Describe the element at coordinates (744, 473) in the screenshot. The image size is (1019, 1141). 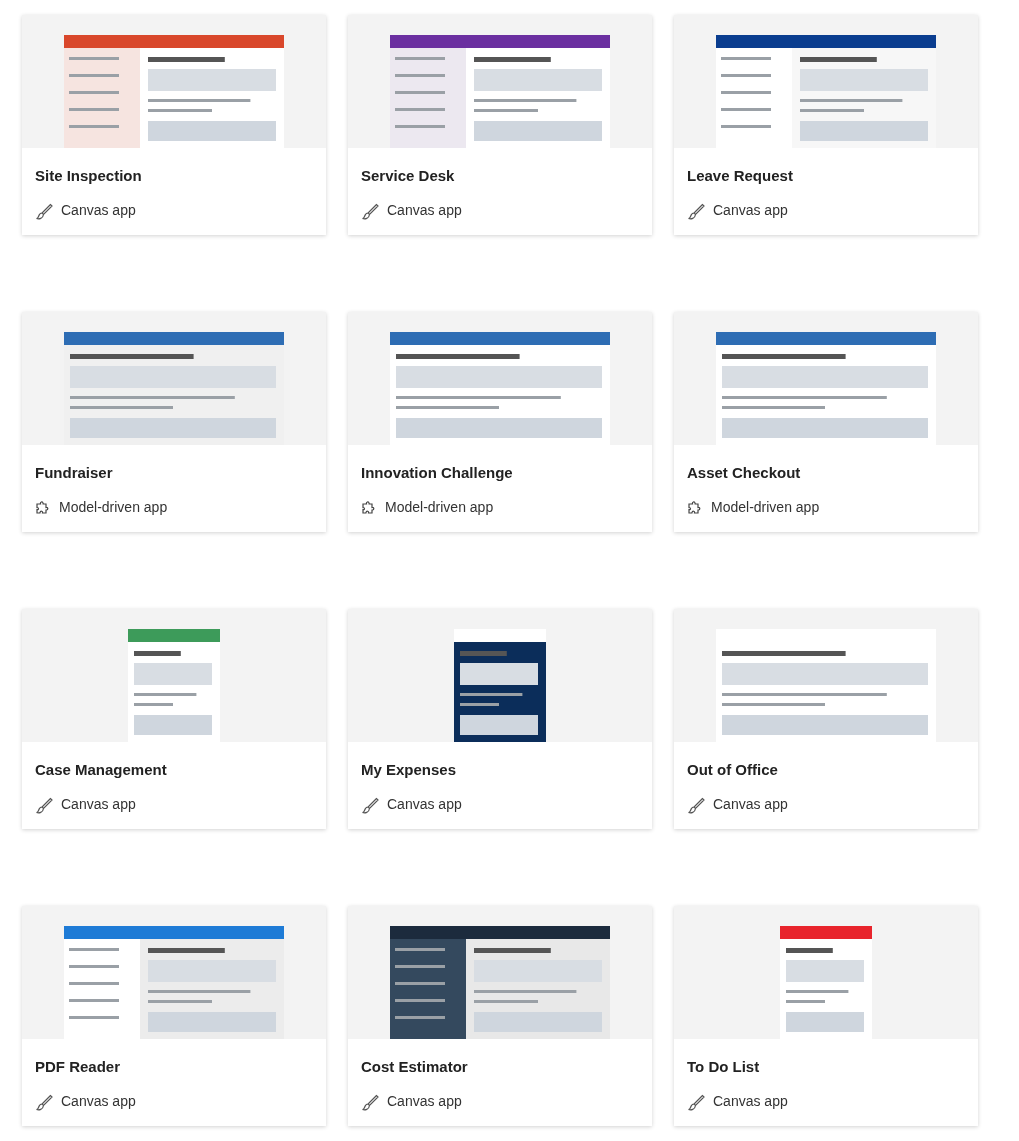
I see `app-title: Asset Checkout` at that location.